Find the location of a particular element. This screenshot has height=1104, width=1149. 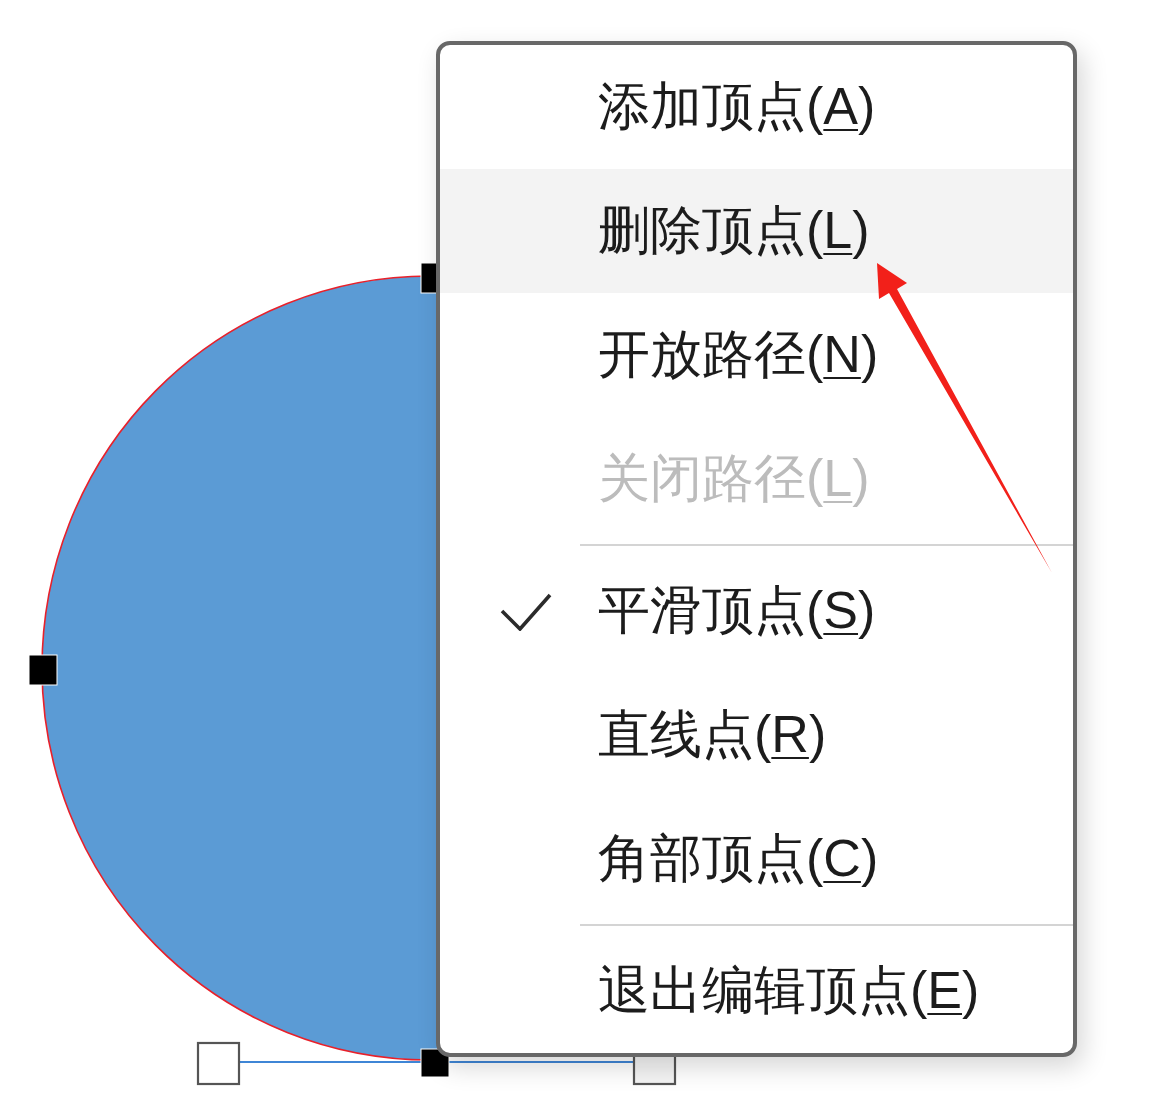

menu-item: 添加顶点(A) is located at coordinates (756, 107).